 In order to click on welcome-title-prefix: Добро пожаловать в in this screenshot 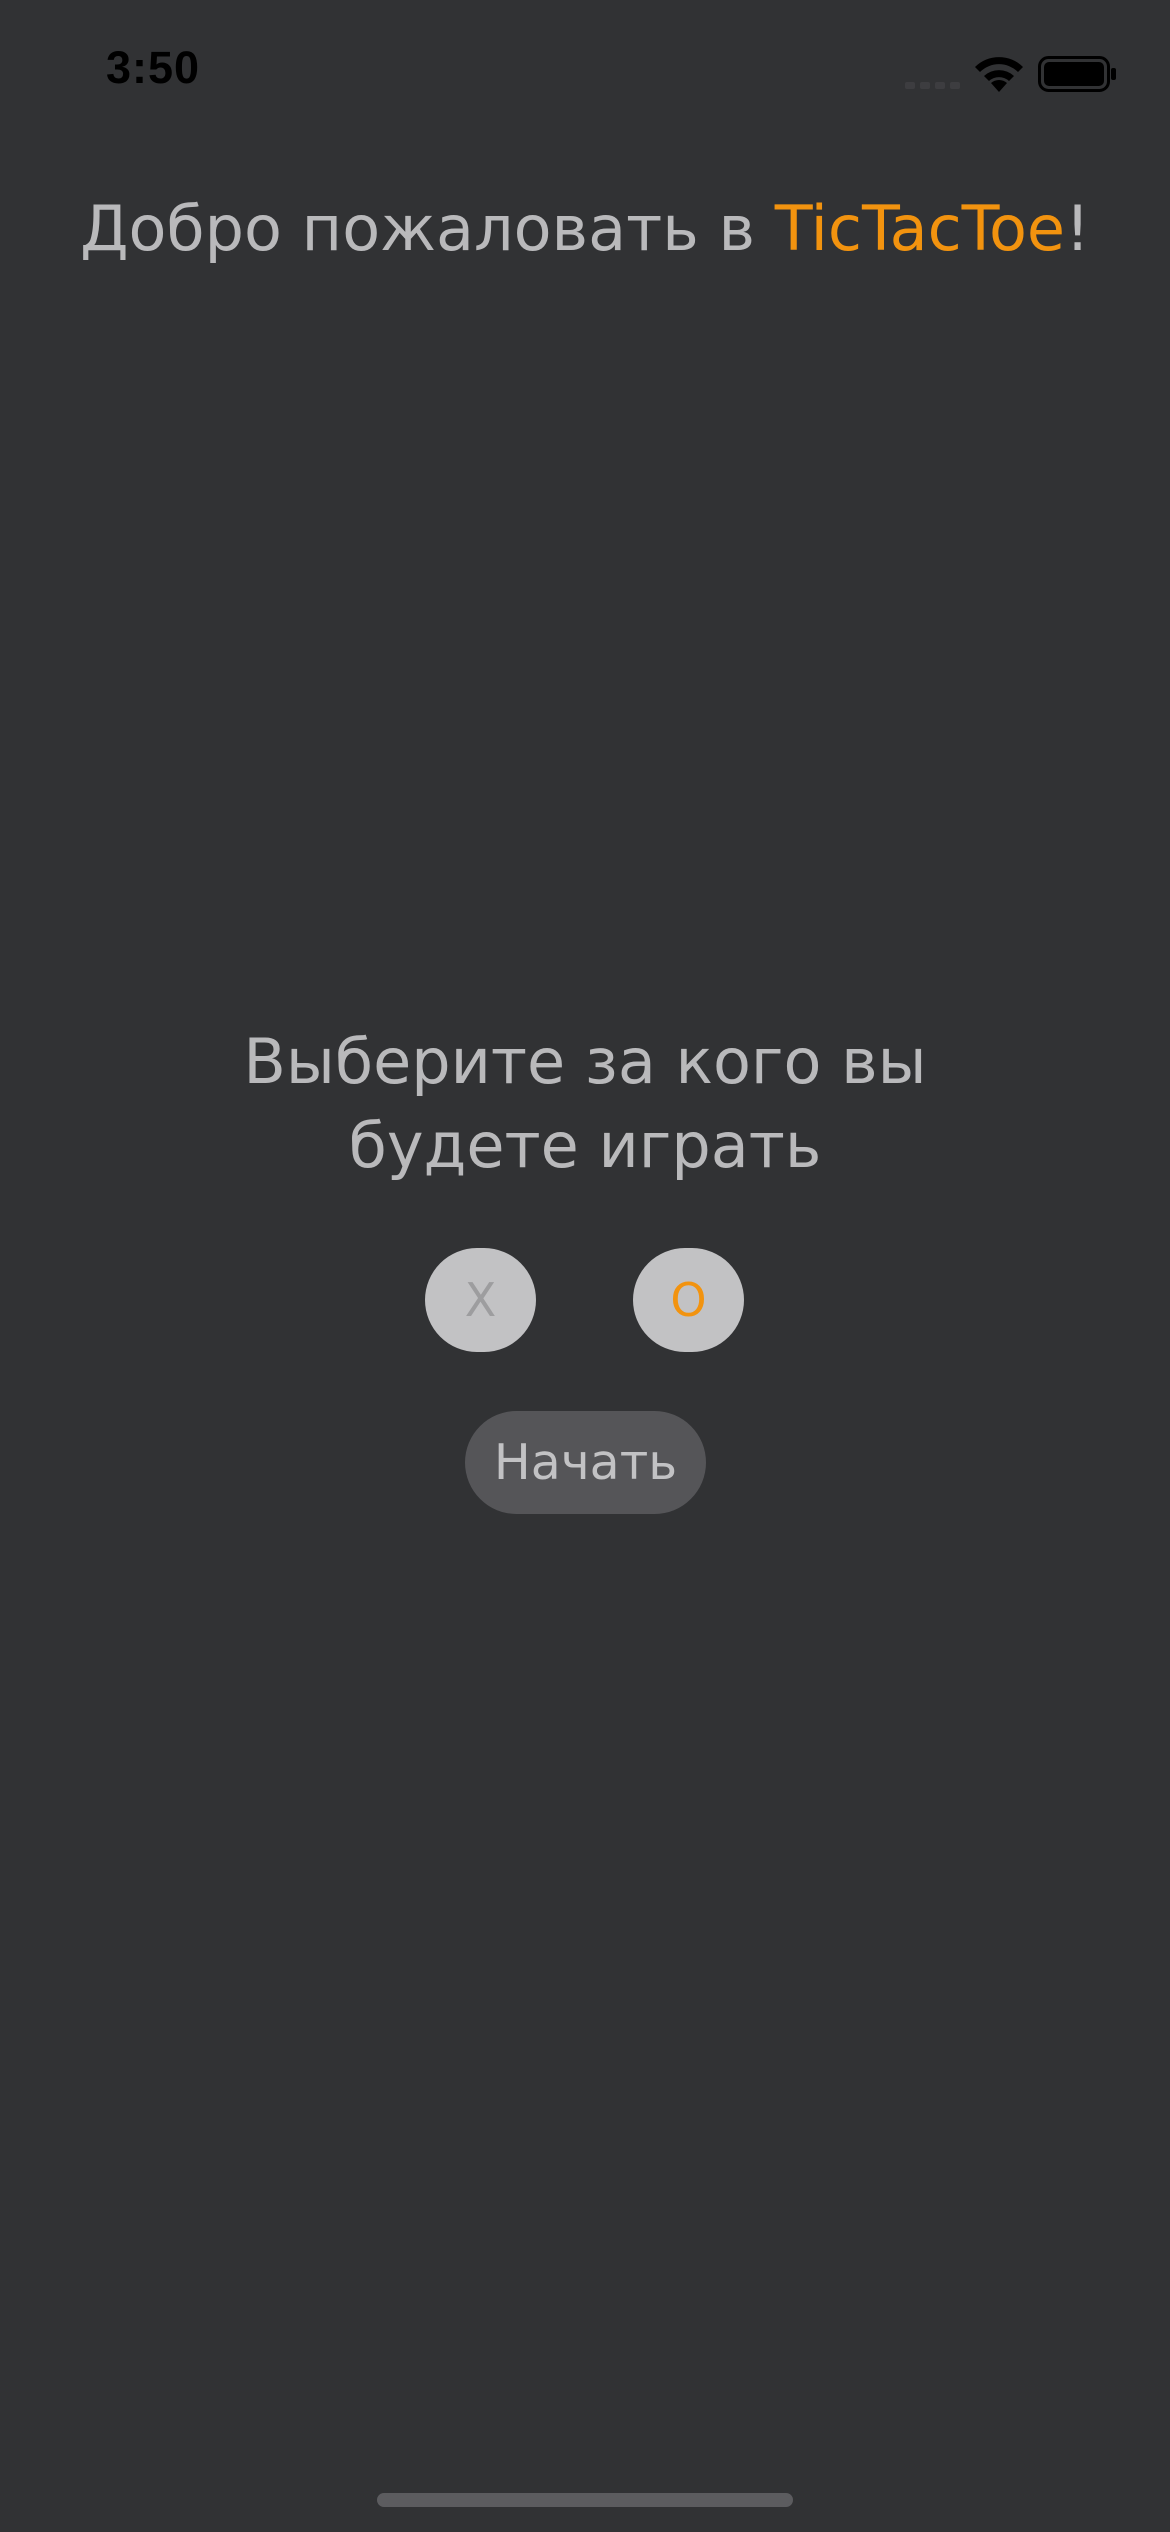, I will do `click(427, 228)`.